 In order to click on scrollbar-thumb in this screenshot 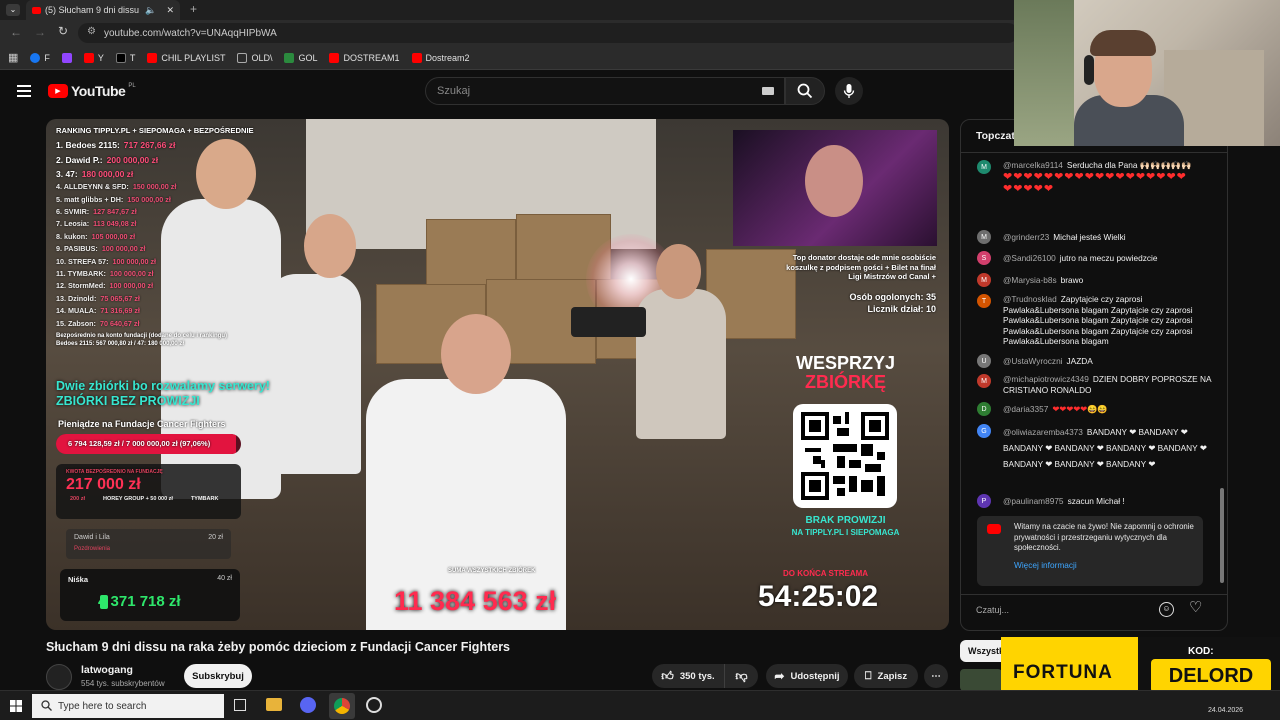, I will do `click(1222, 535)`.